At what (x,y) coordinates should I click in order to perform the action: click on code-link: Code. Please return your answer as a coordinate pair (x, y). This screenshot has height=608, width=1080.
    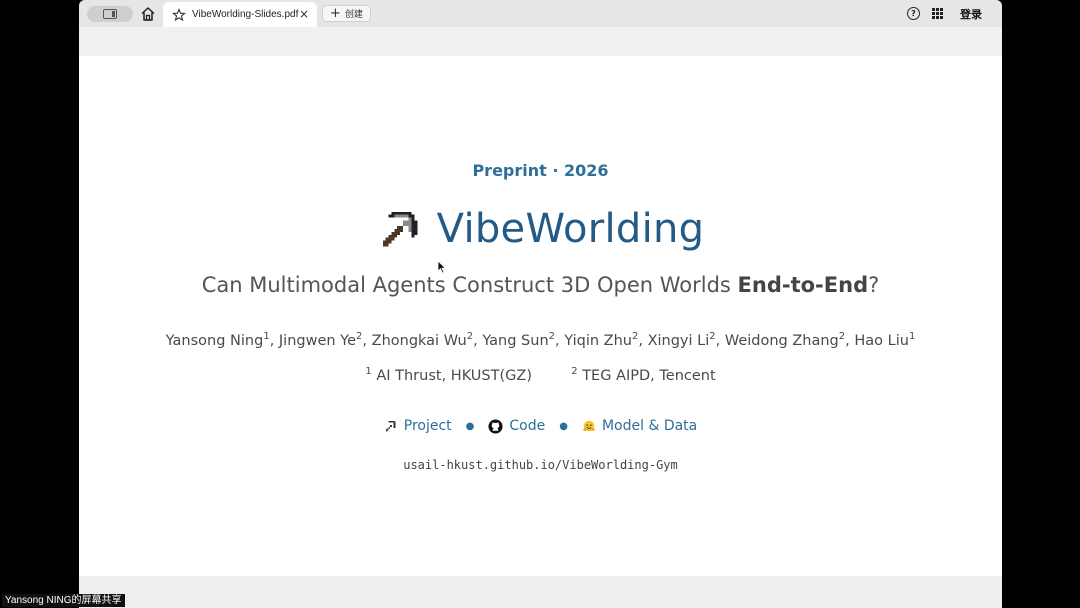
    Looking at the image, I should click on (516, 426).